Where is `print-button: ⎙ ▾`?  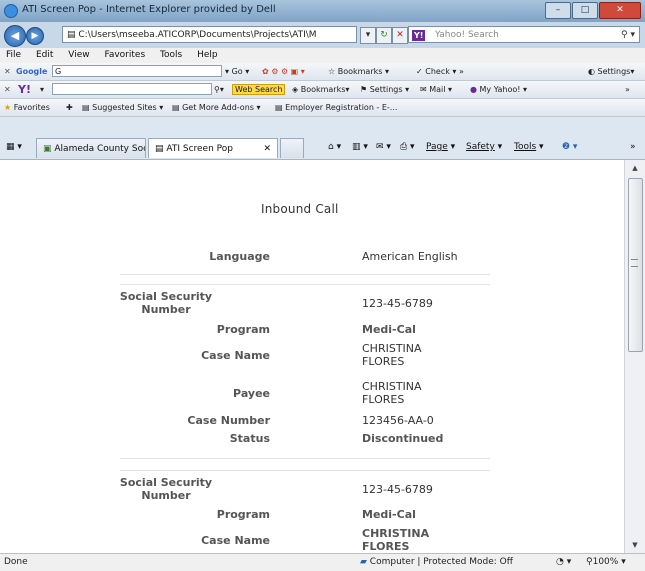 print-button: ⎙ ▾ is located at coordinates (407, 147).